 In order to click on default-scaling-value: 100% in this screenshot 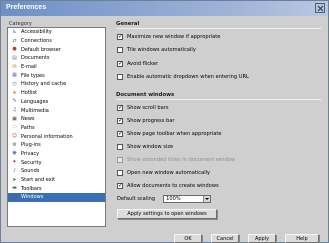, I will do `click(173, 198)`.